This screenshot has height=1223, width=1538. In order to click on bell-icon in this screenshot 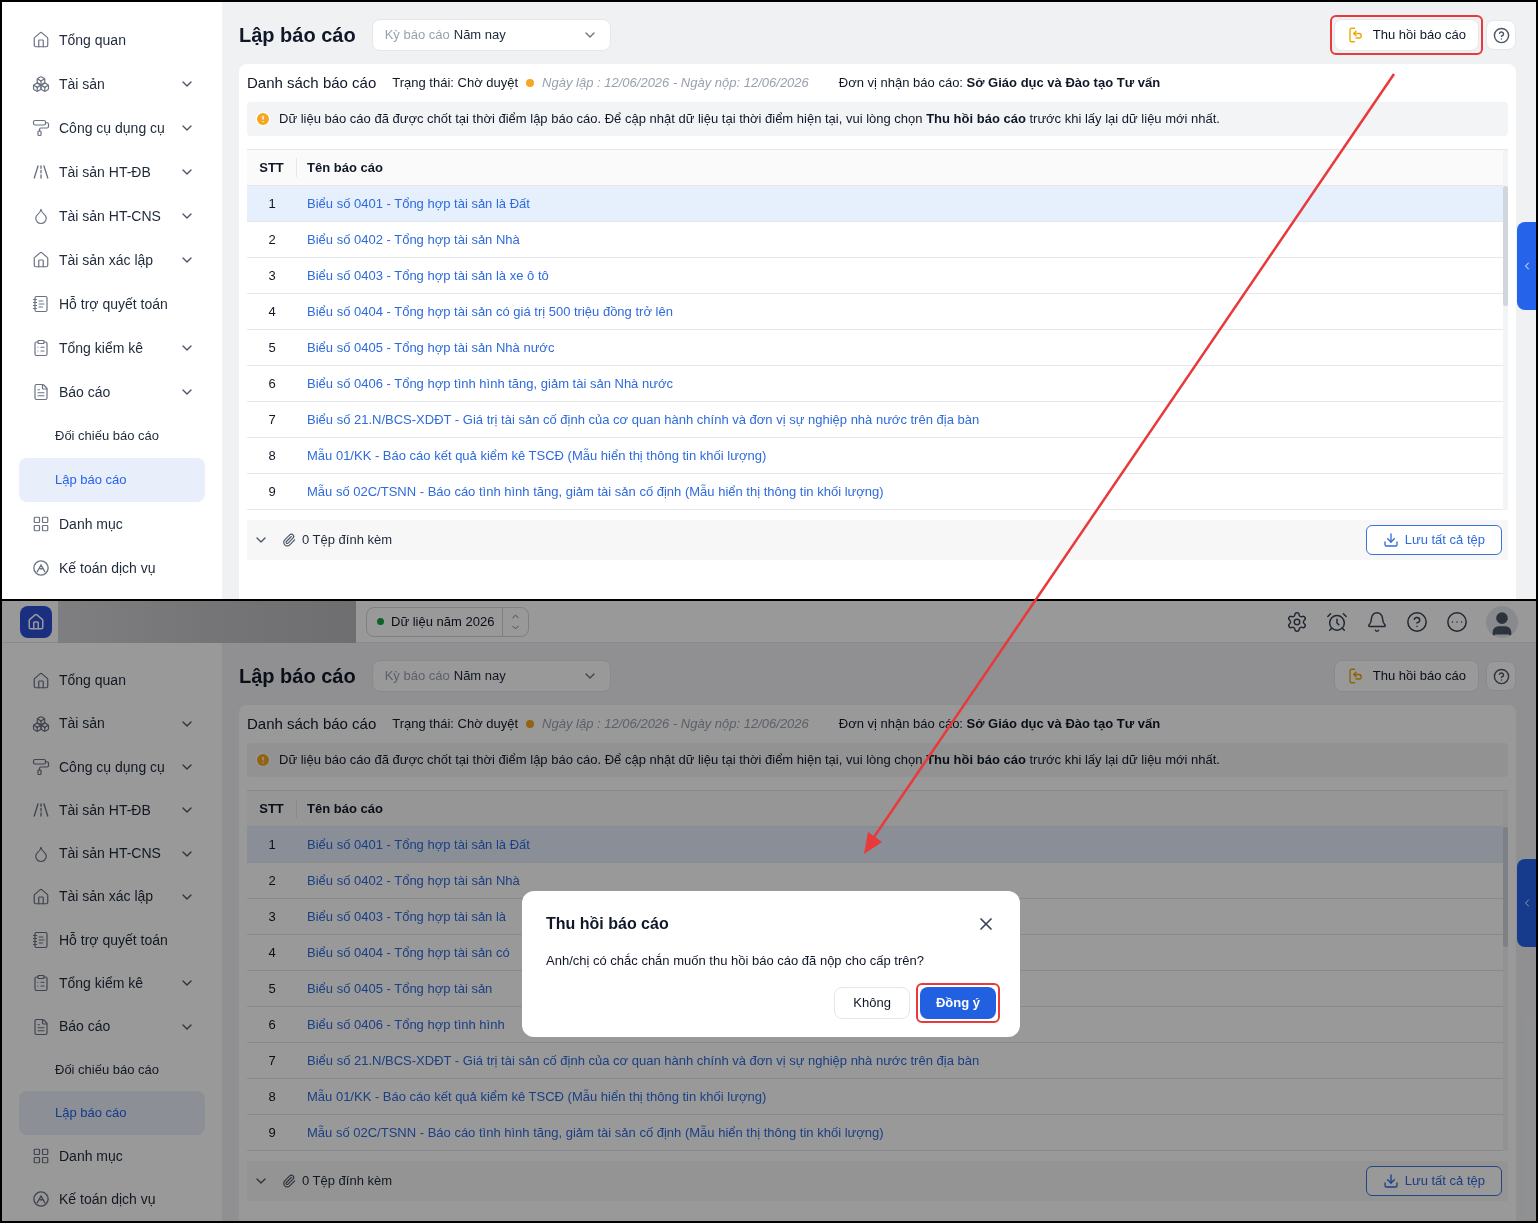, I will do `click(1377, 621)`.